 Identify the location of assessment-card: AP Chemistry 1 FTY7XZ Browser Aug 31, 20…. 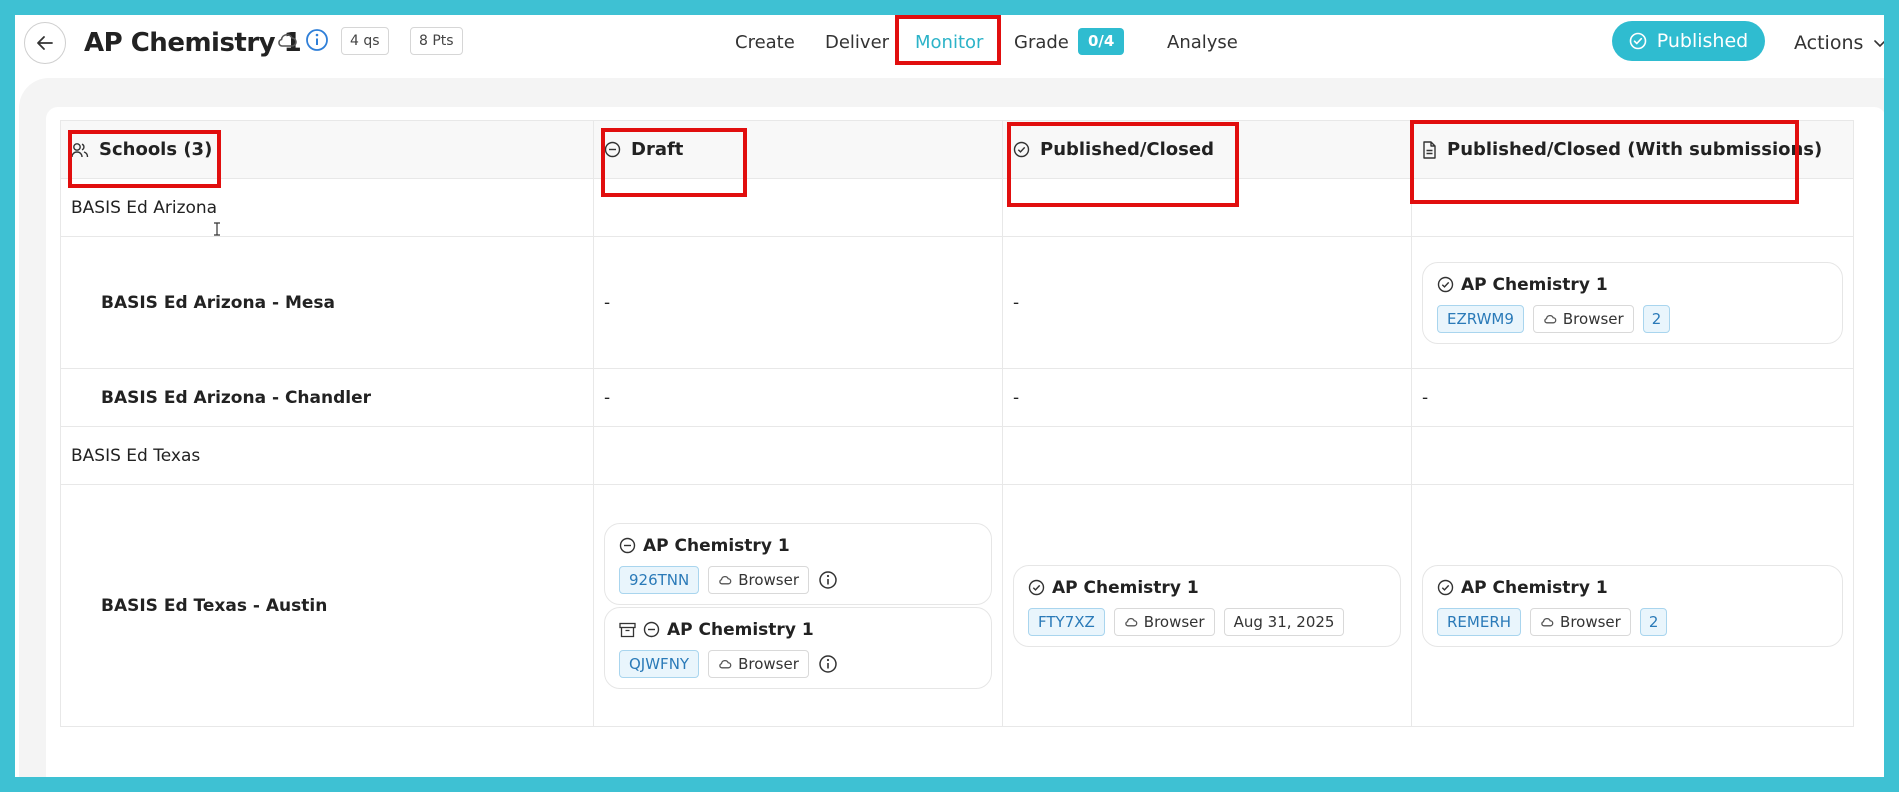
(1207, 605).